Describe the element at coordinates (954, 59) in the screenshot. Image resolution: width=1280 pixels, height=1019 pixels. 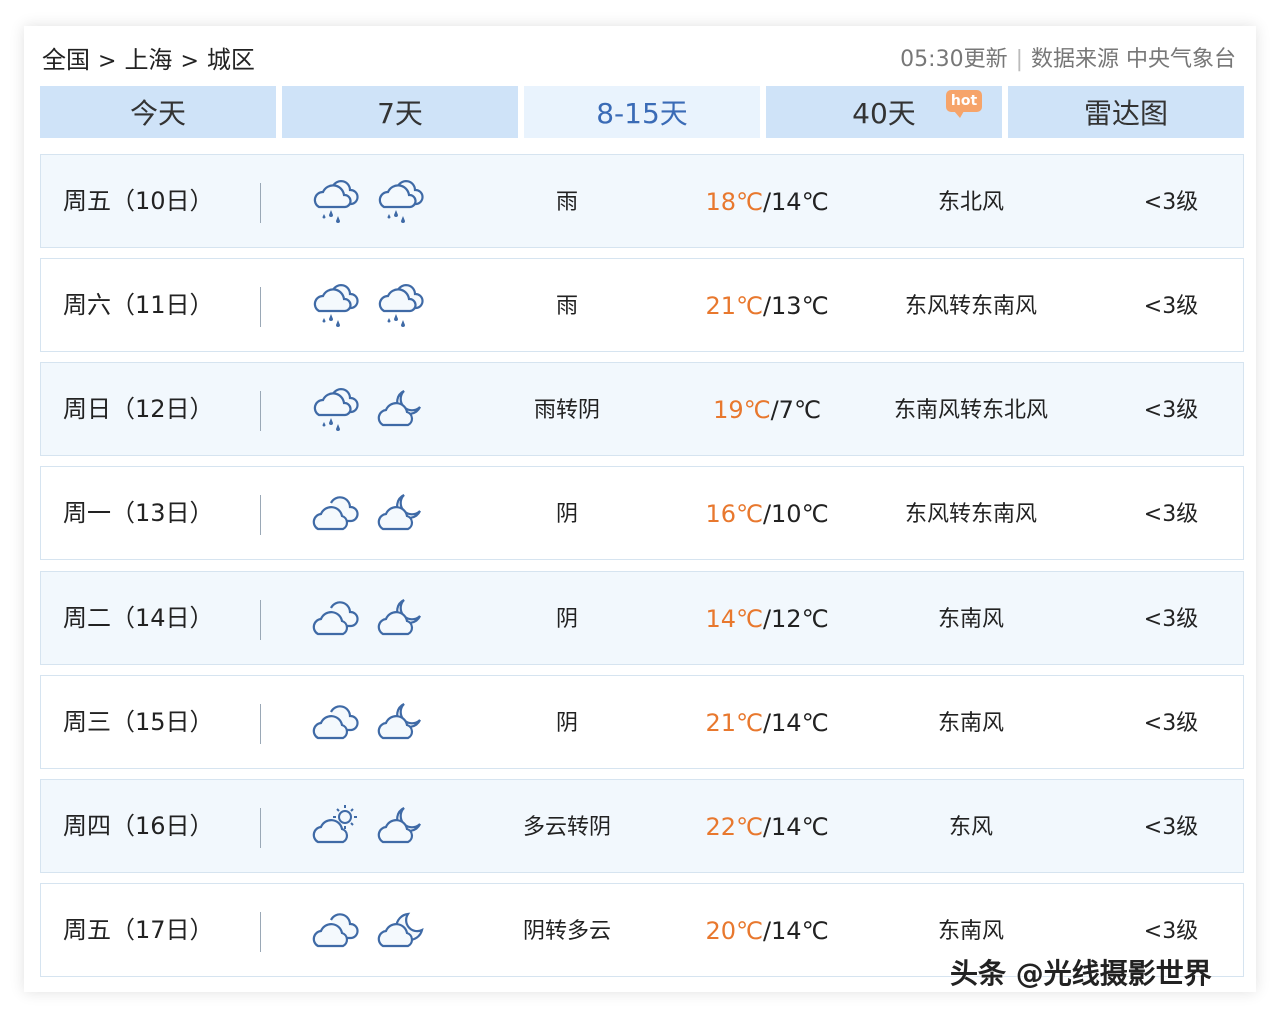
I see `update-time: 05:30更新` at that location.